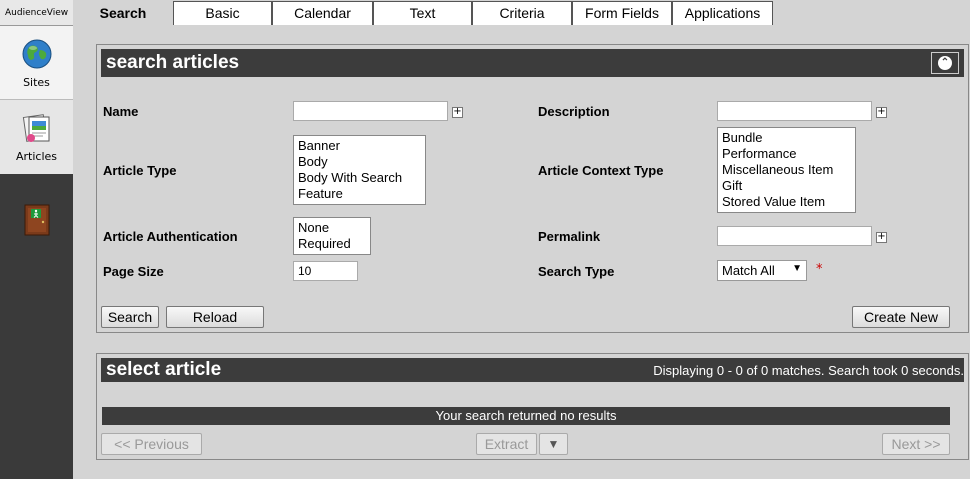 The height and width of the screenshot is (479, 970). Describe the element at coordinates (748, 270) in the screenshot. I see `search-type-value: Match All` at that location.